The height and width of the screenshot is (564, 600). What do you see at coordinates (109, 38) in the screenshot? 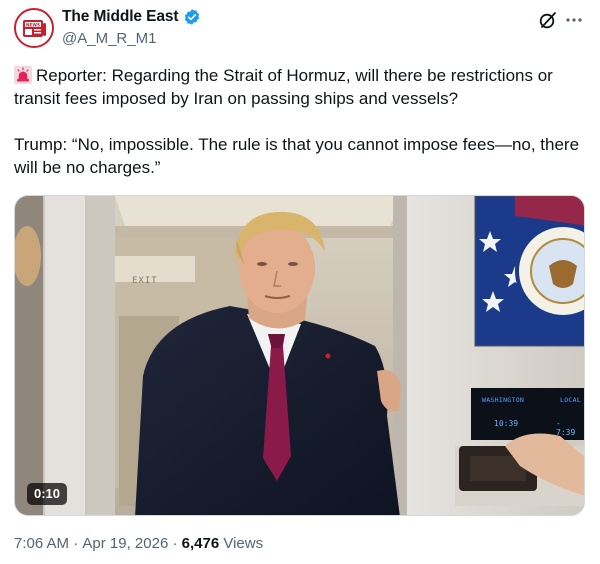
I see `handle: @A_M_R_M1` at bounding box center [109, 38].